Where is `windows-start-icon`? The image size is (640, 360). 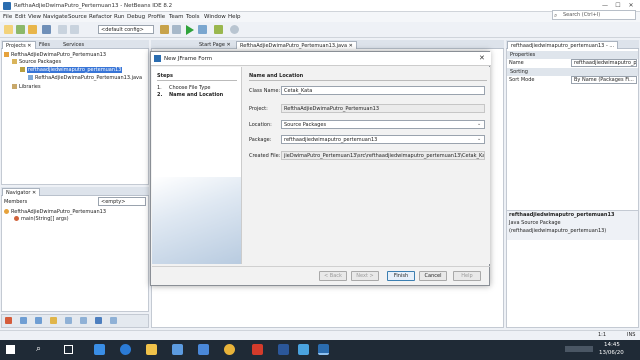 windows-start-icon is located at coordinates (10, 349).